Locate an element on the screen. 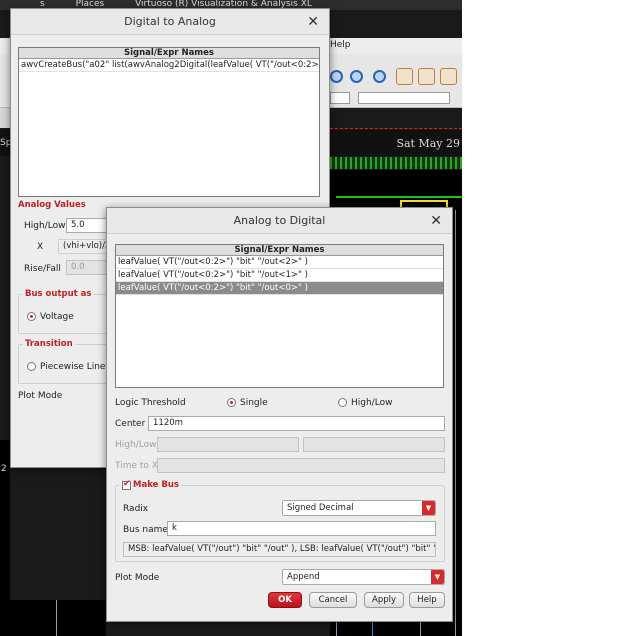  plot-mode-value: Append is located at coordinates (303, 577).